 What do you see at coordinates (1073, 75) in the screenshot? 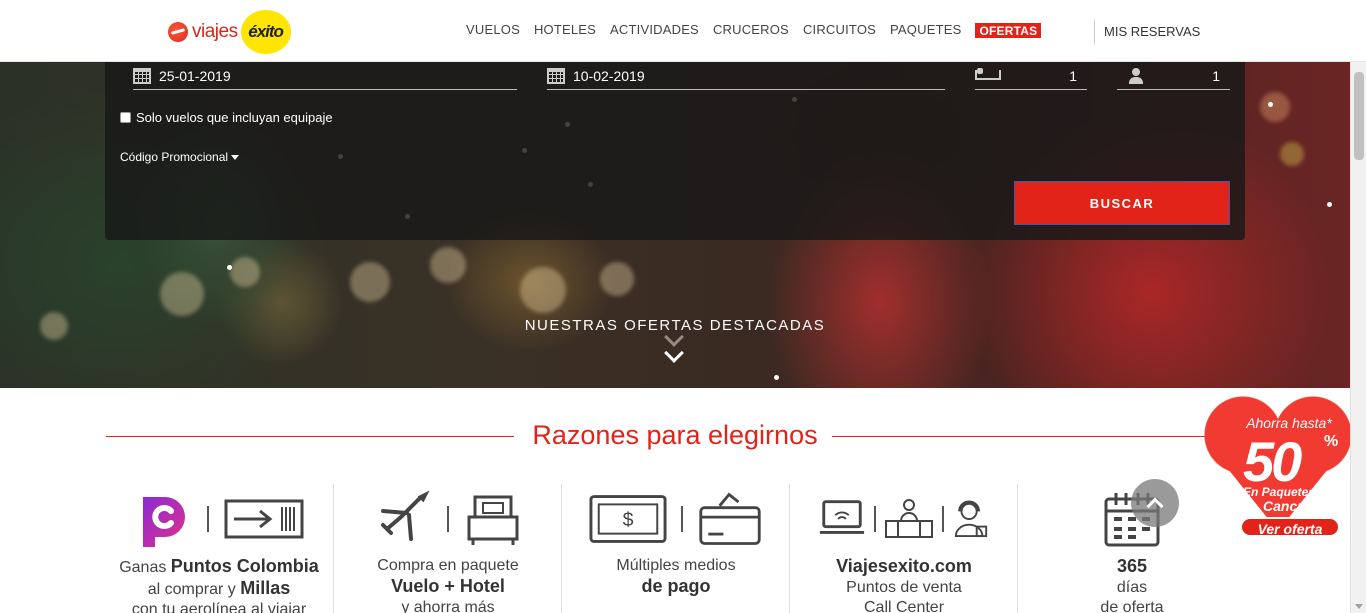
I see `rooms-count: 1` at bounding box center [1073, 75].